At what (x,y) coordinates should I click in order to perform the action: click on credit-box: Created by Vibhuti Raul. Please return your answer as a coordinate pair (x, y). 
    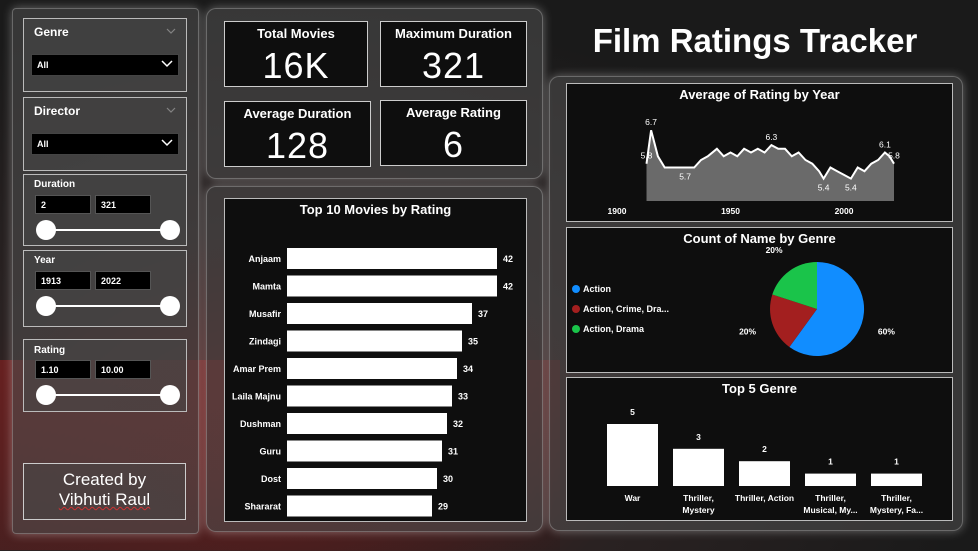
    Looking at the image, I should click on (104, 491).